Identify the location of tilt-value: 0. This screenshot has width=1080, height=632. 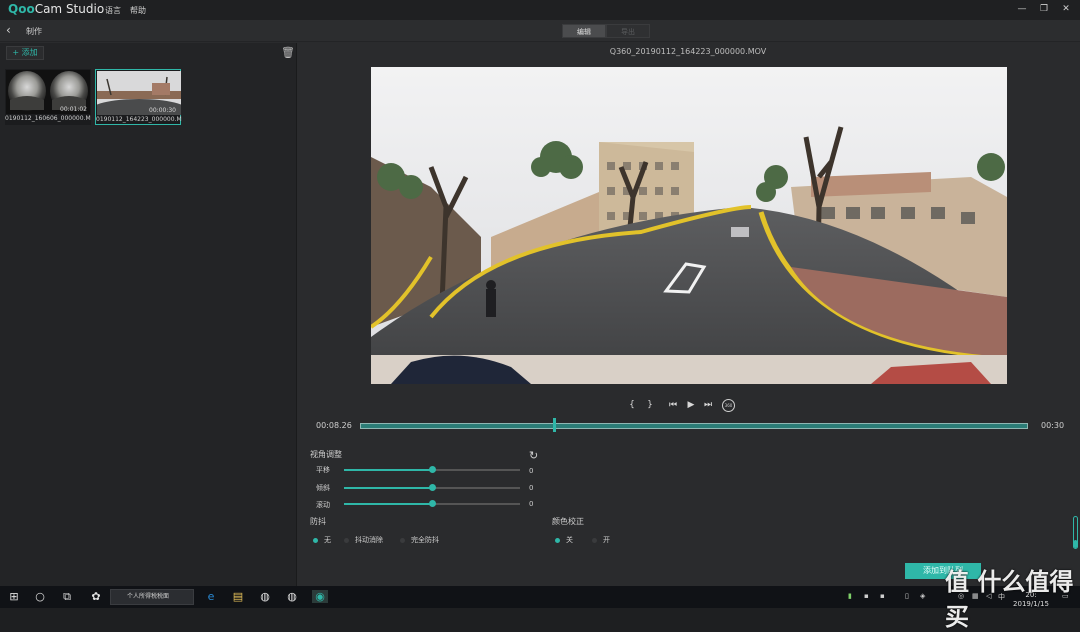
(531, 488).